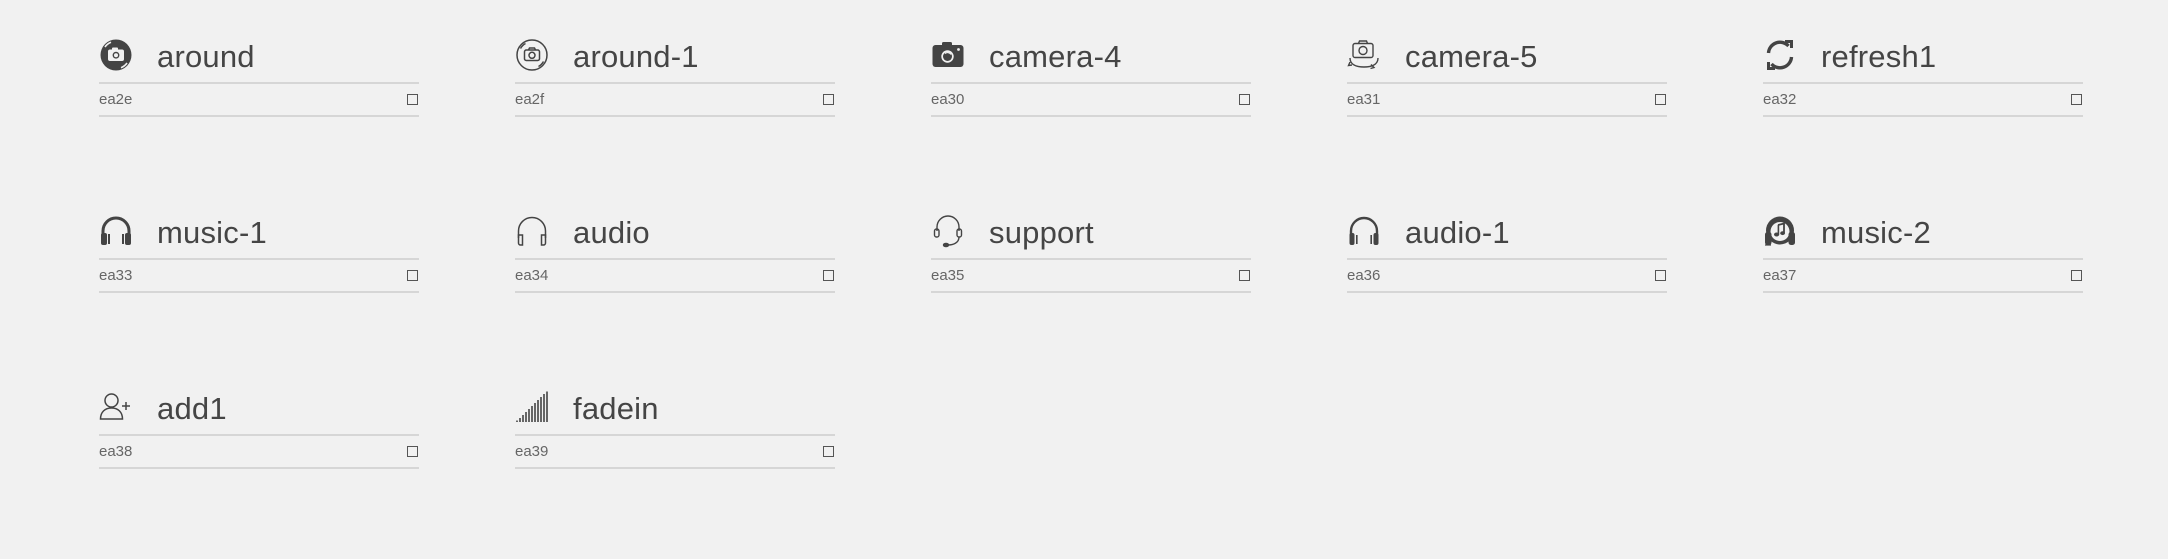 Image resolution: width=2168 pixels, height=559 pixels. I want to click on glyph-code: ea2f, so click(529, 99).